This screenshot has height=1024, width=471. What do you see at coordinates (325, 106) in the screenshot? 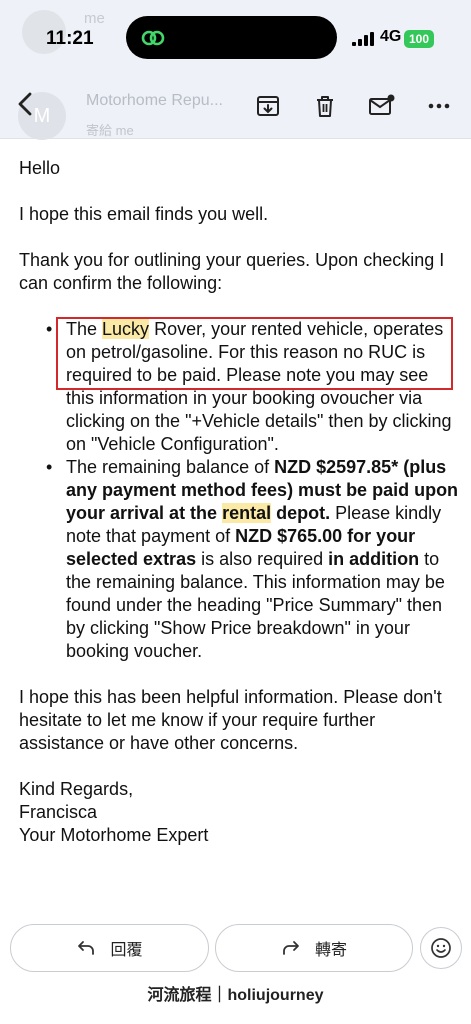
I see `trash-icon` at bounding box center [325, 106].